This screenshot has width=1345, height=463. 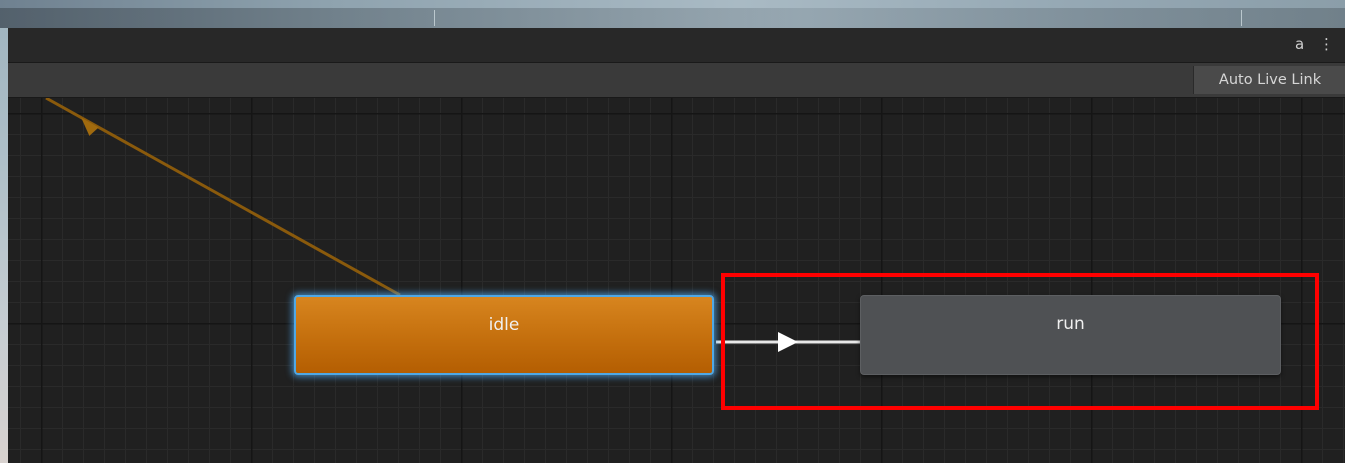 I want to click on background-window-strip, so click(x=672, y=14).